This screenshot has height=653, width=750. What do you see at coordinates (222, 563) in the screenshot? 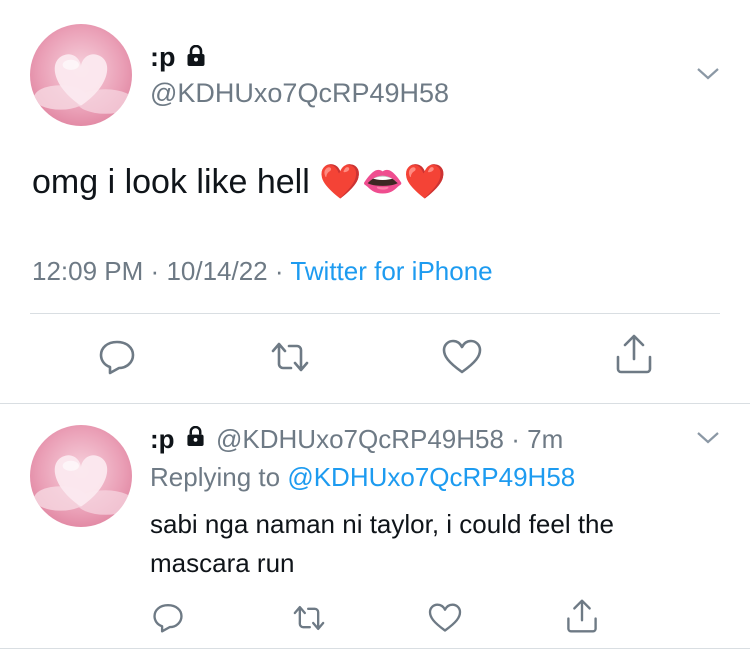
I see `reply-text-line-2: mascara run` at bounding box center [222, 563].